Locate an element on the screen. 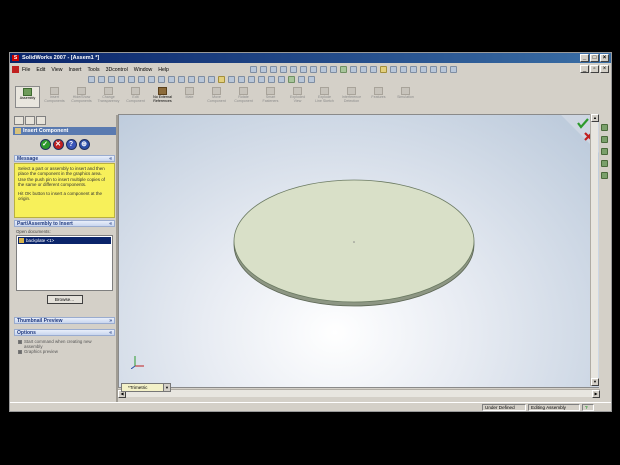 This screenshot has height=465, width=620. spline-icon is located at coordinates (271, 79).